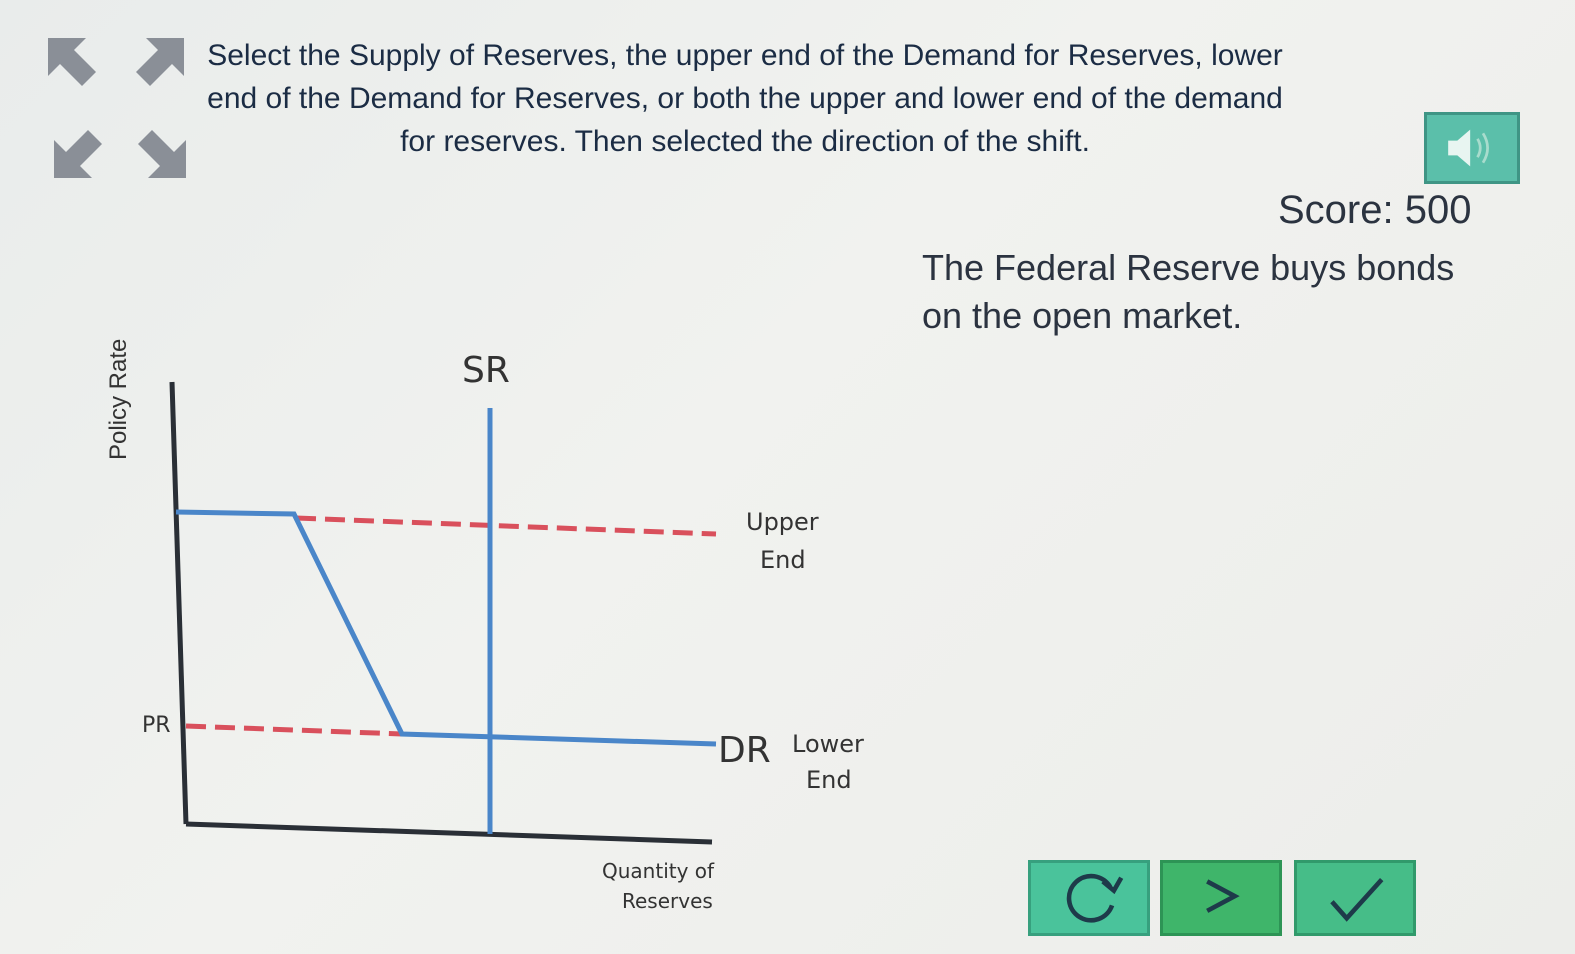 The width and height of the screenshot is (1575, 954). I want to click on arrow-up-right-button, so click(160, 62).